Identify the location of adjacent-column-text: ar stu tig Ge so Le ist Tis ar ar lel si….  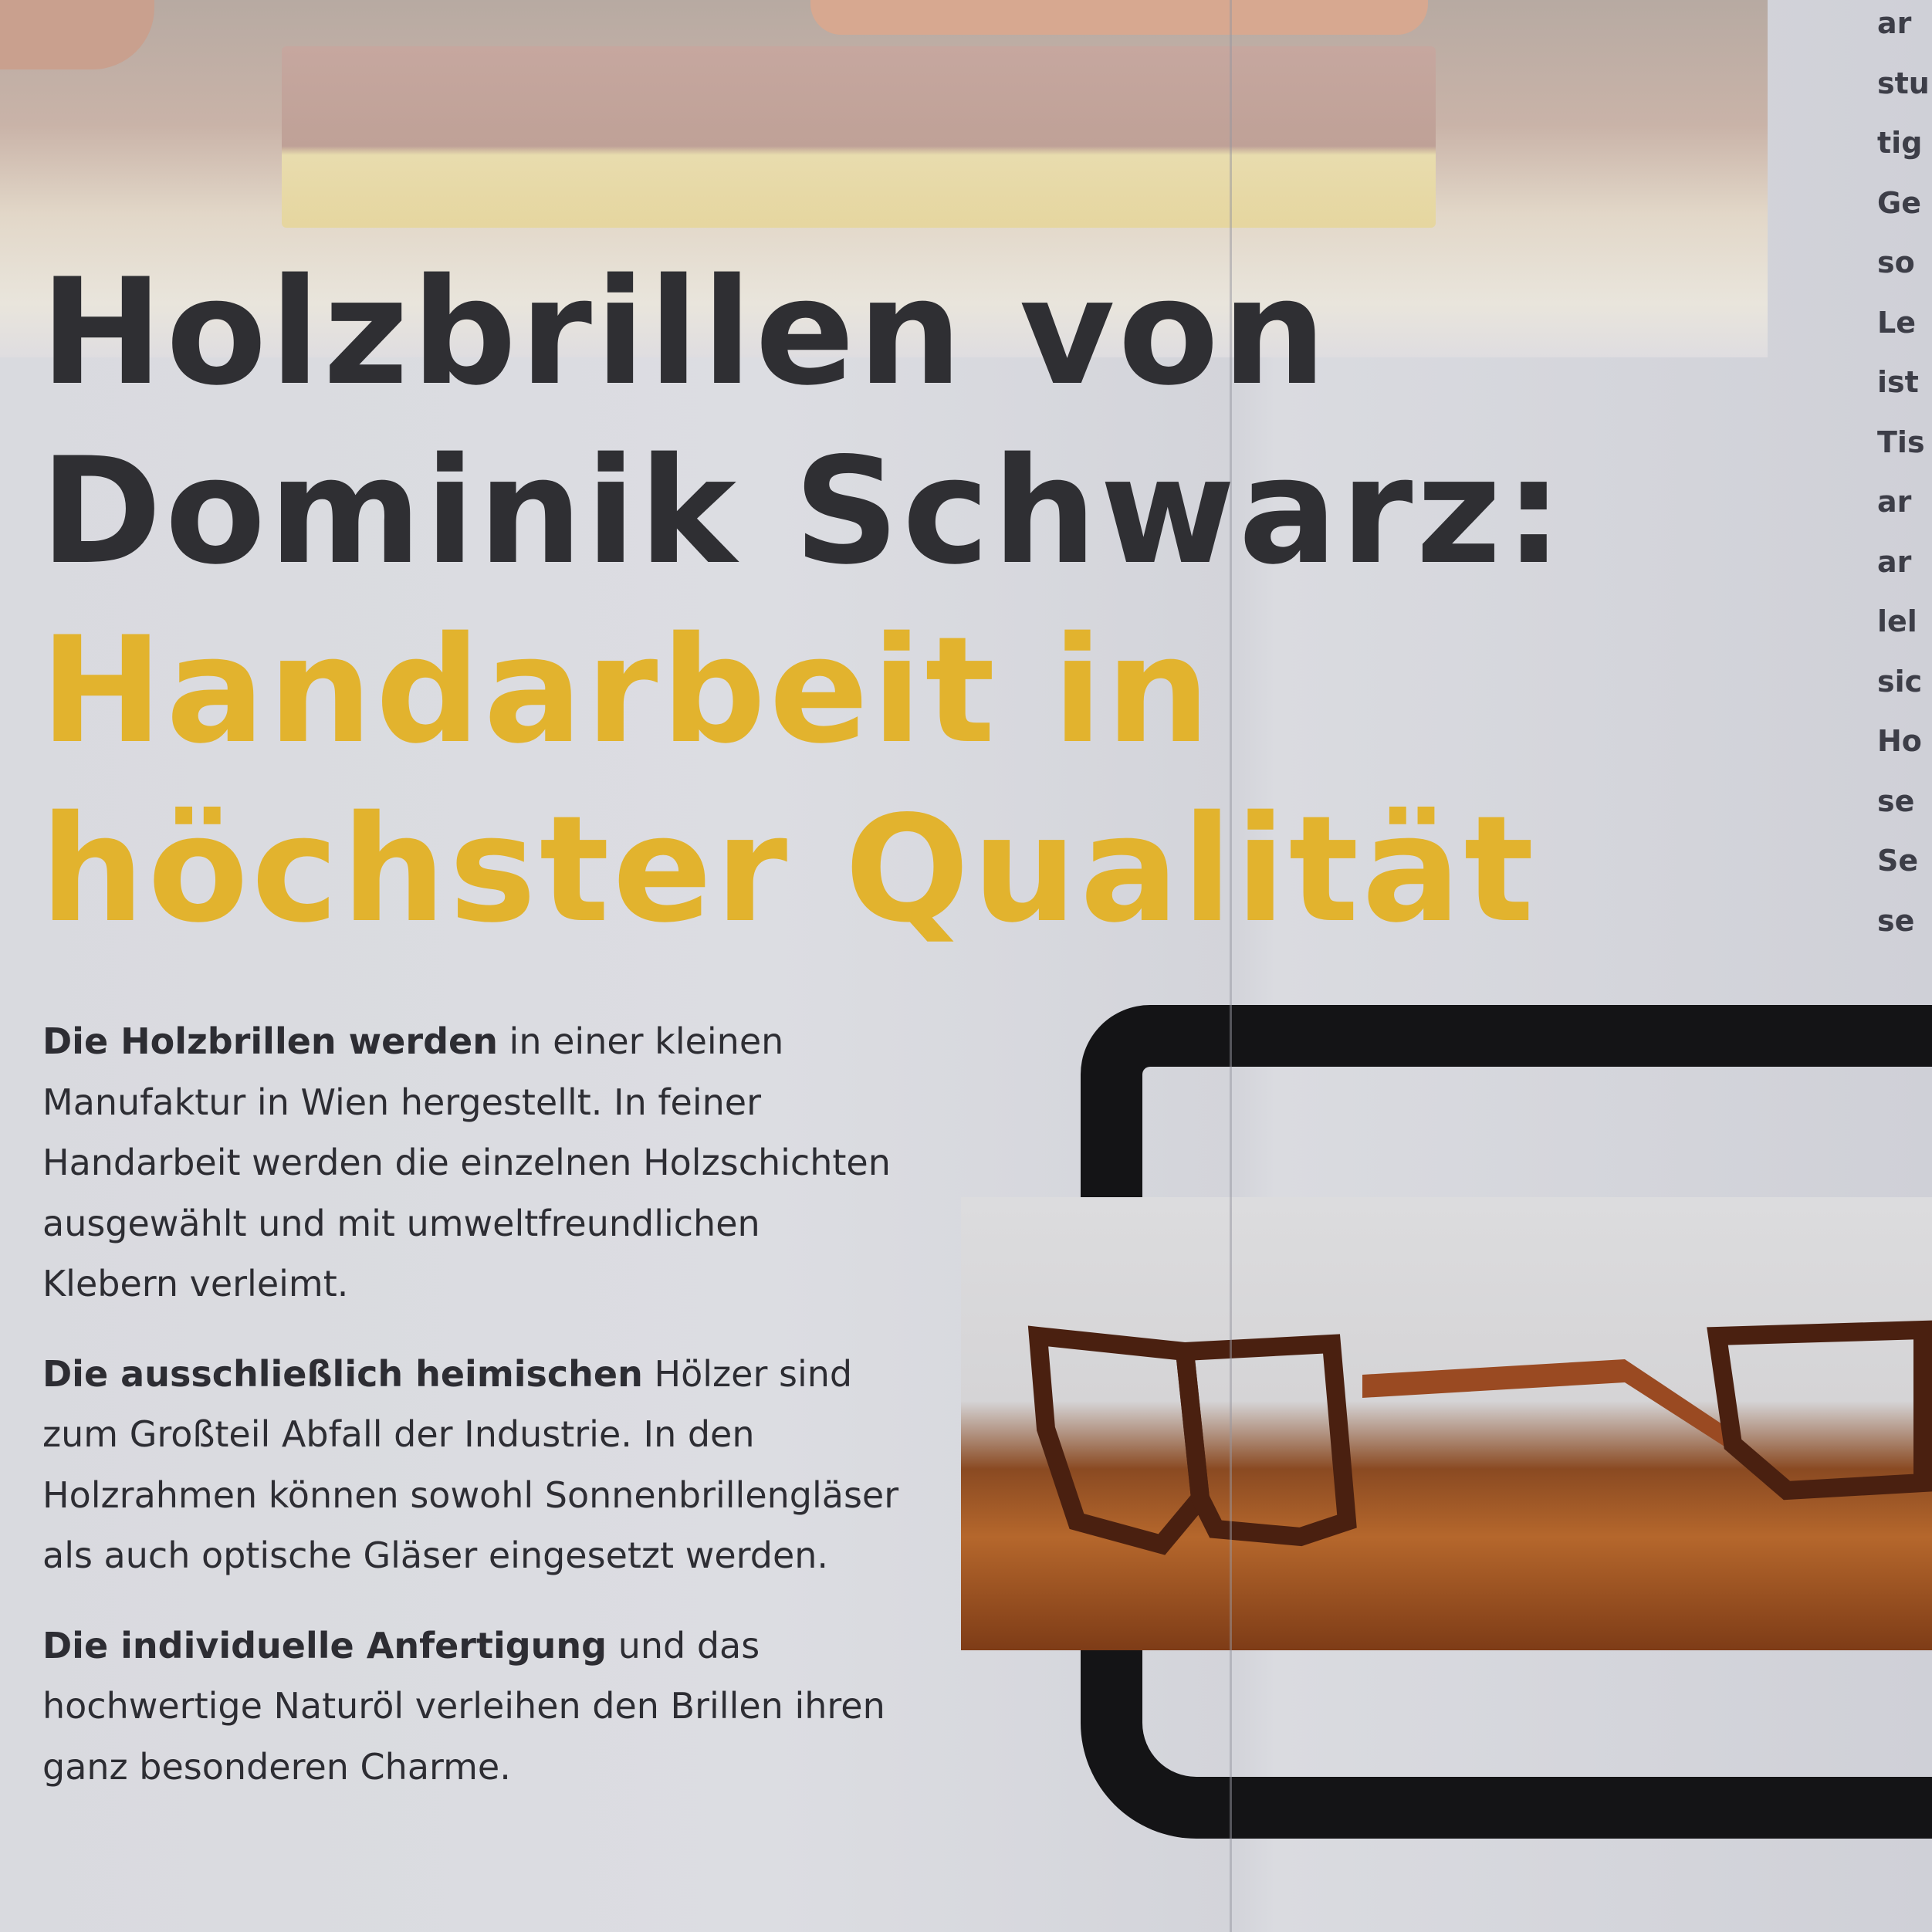
(1904, 478).